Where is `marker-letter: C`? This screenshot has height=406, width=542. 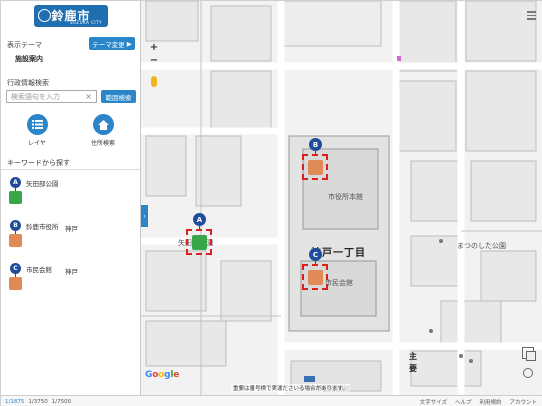
marker-letter: C is located at coordinates (315, 254).